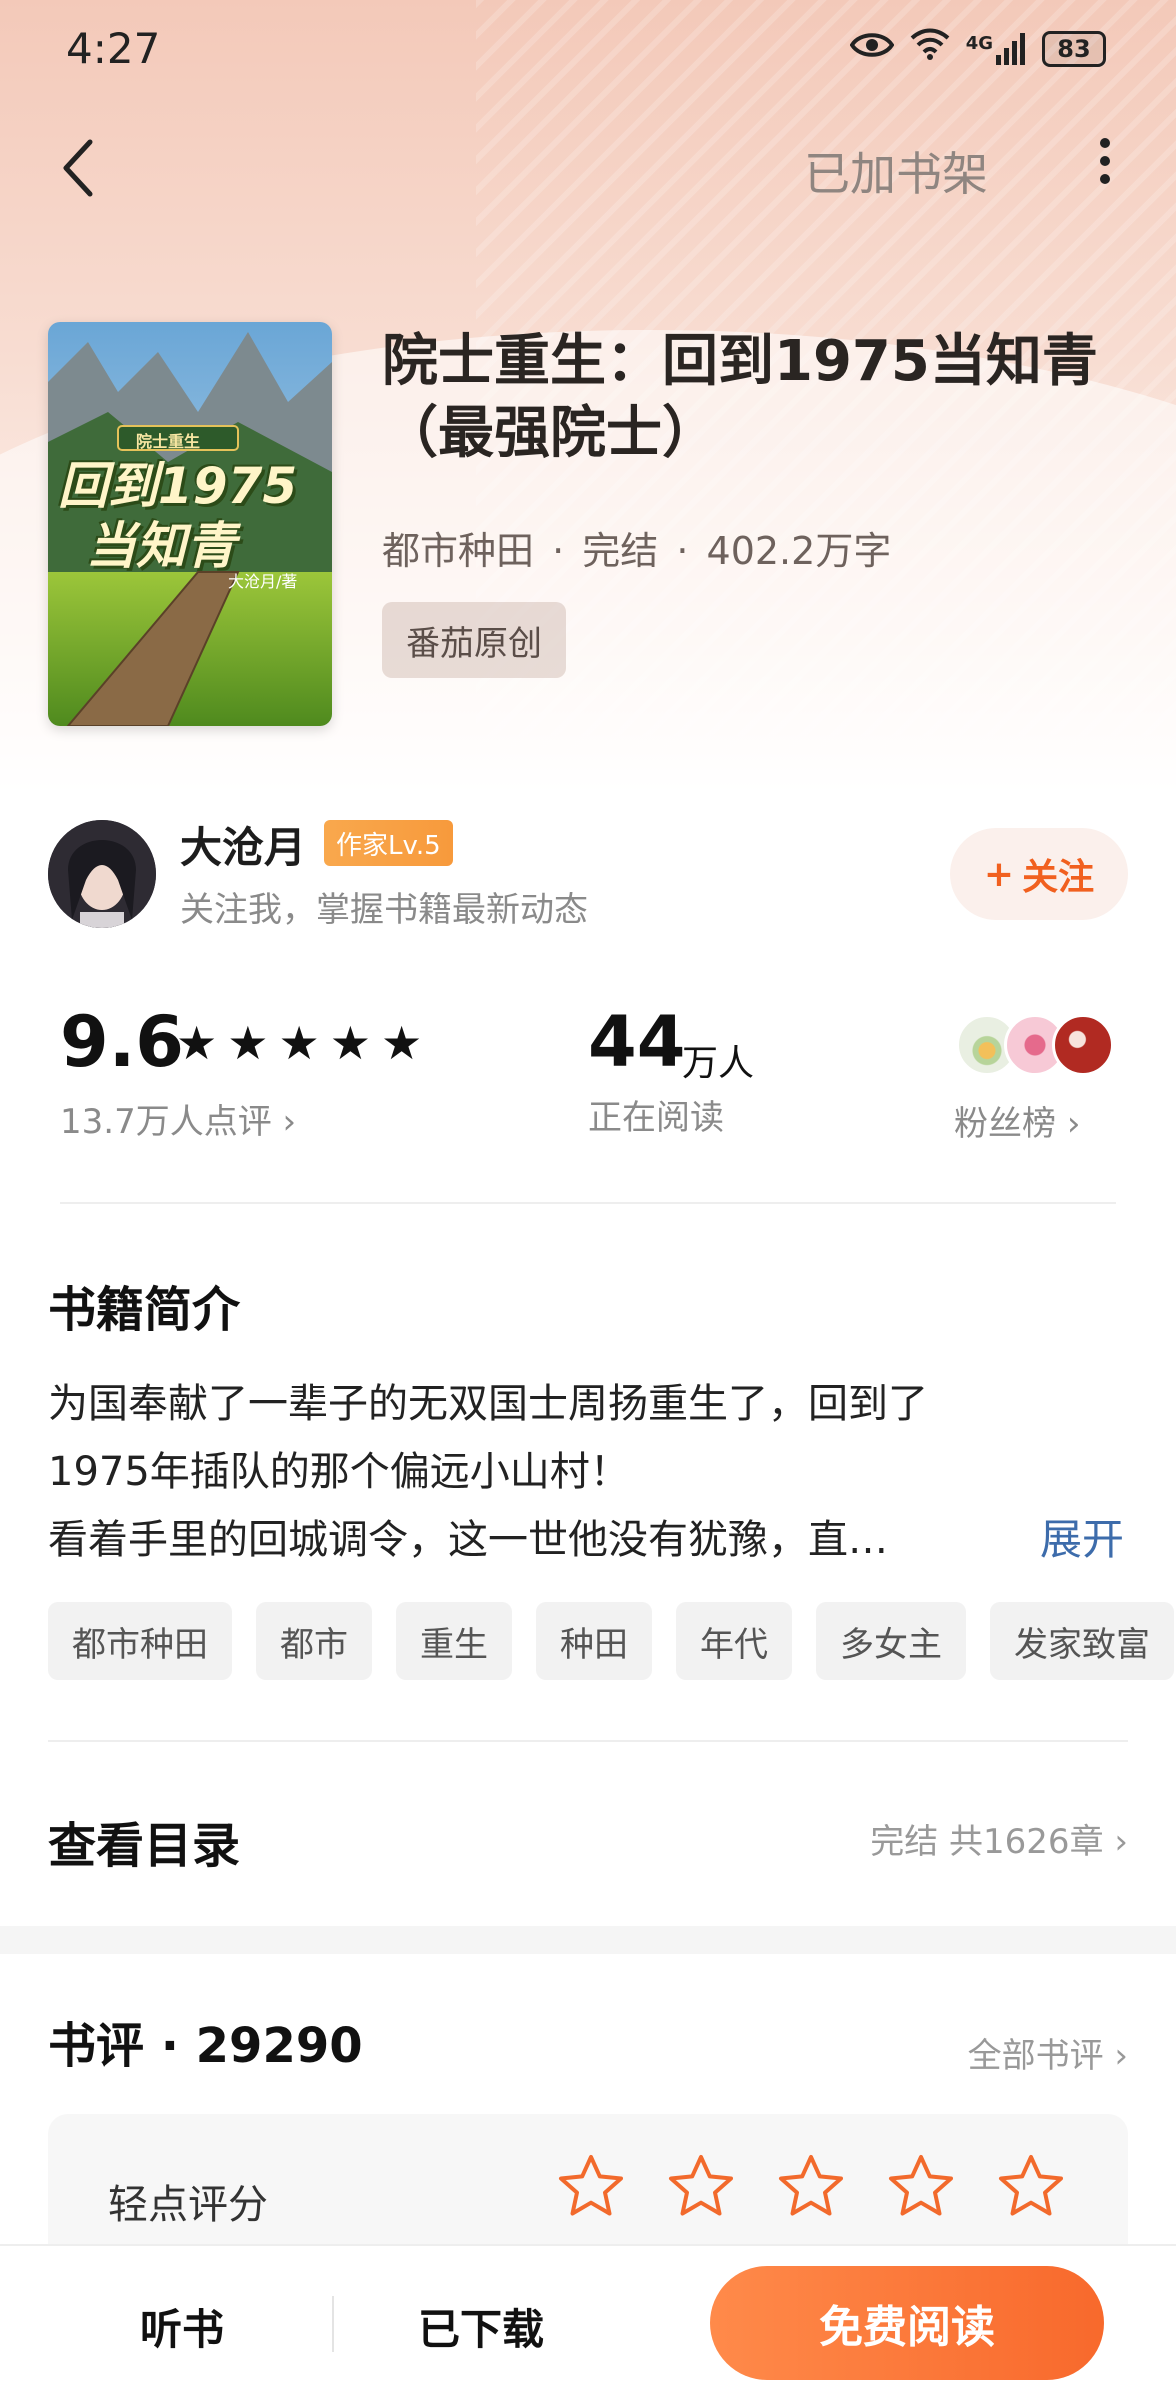 This screenshot has height=2400, width=1176. What do you see at coordinates (481, 2326) in the screenshot?
I see `downloaded-button: 已下载` at bounding box center [481, 2326].